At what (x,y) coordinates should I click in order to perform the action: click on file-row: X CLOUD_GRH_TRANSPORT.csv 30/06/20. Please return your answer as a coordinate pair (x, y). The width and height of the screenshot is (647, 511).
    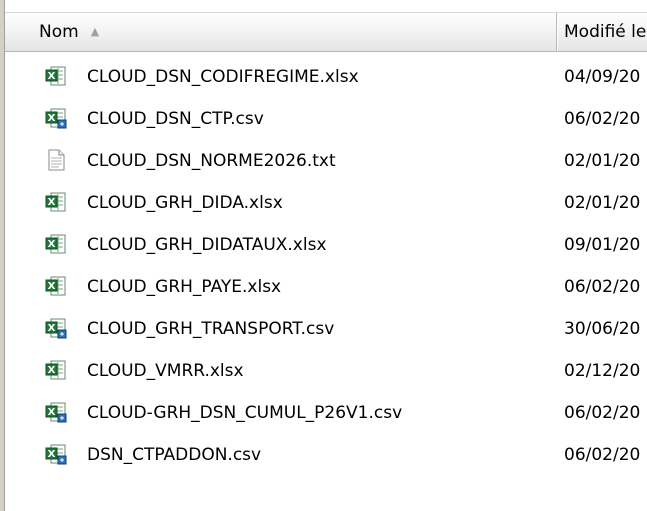
    Looking at the image, I should click on (326, 329).